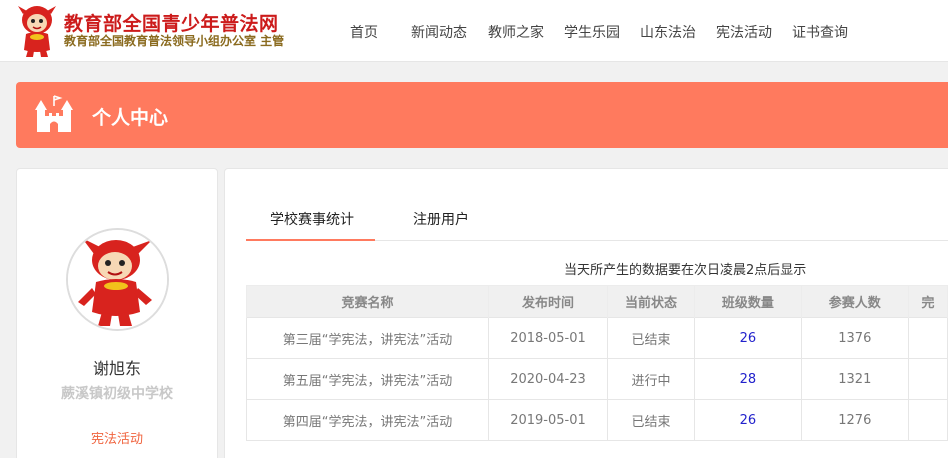 The image size is (948, 458). Describe the element at coordinates (651, 379) in the screenshot. I see `cell-status: 进行中` at that location.